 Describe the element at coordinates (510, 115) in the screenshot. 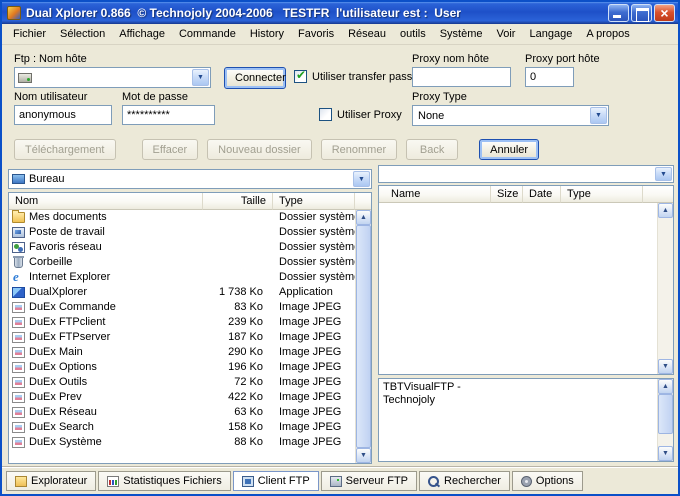

I see `proxy-type-combobox: None` at that location.